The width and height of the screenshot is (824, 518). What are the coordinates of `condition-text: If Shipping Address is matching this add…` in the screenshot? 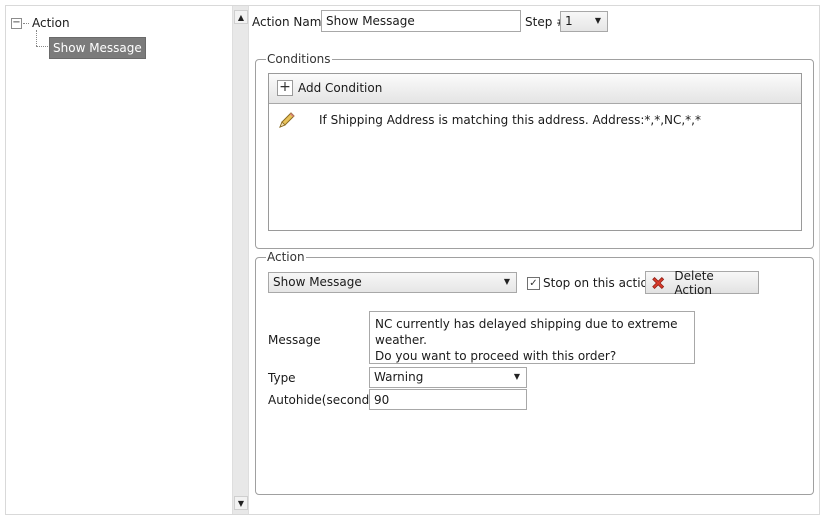 It's located at (510, 120).